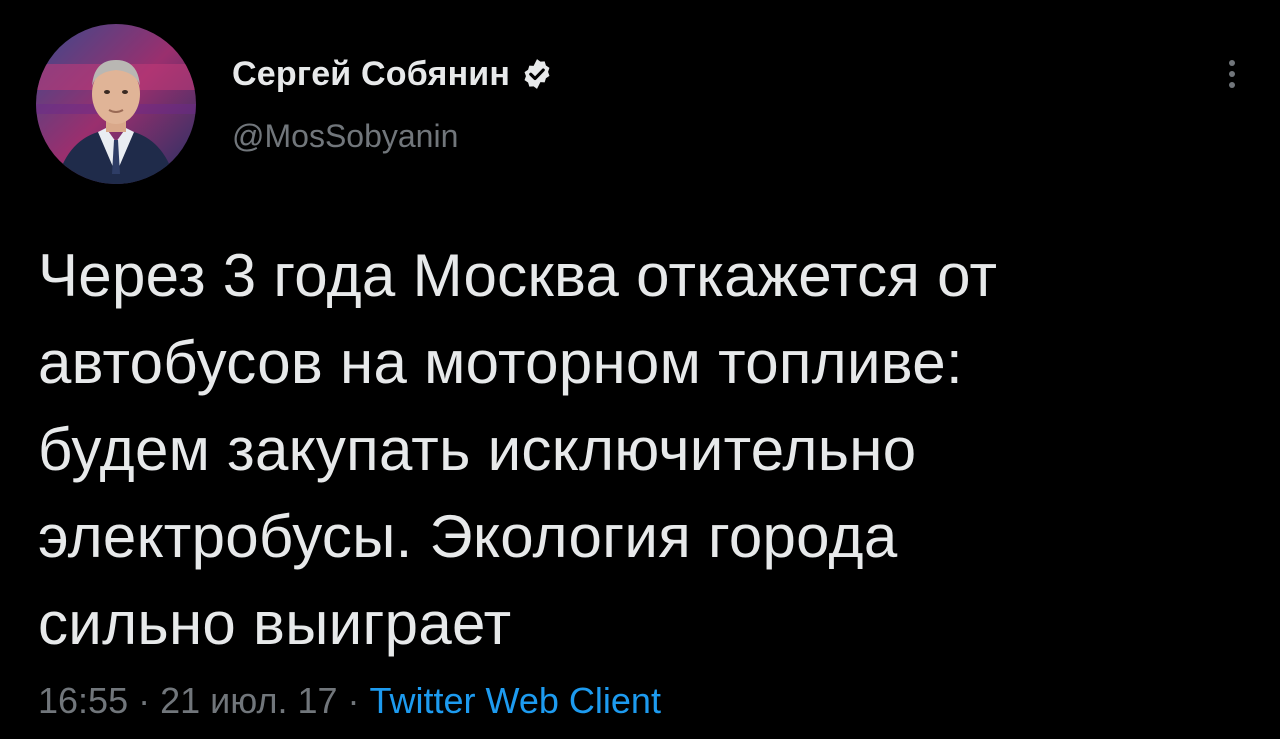  Describe the element at coordinates (393, 103) in the screenshot. I see `author-names: Сергей Собянин @MosSobyanin` at that location.